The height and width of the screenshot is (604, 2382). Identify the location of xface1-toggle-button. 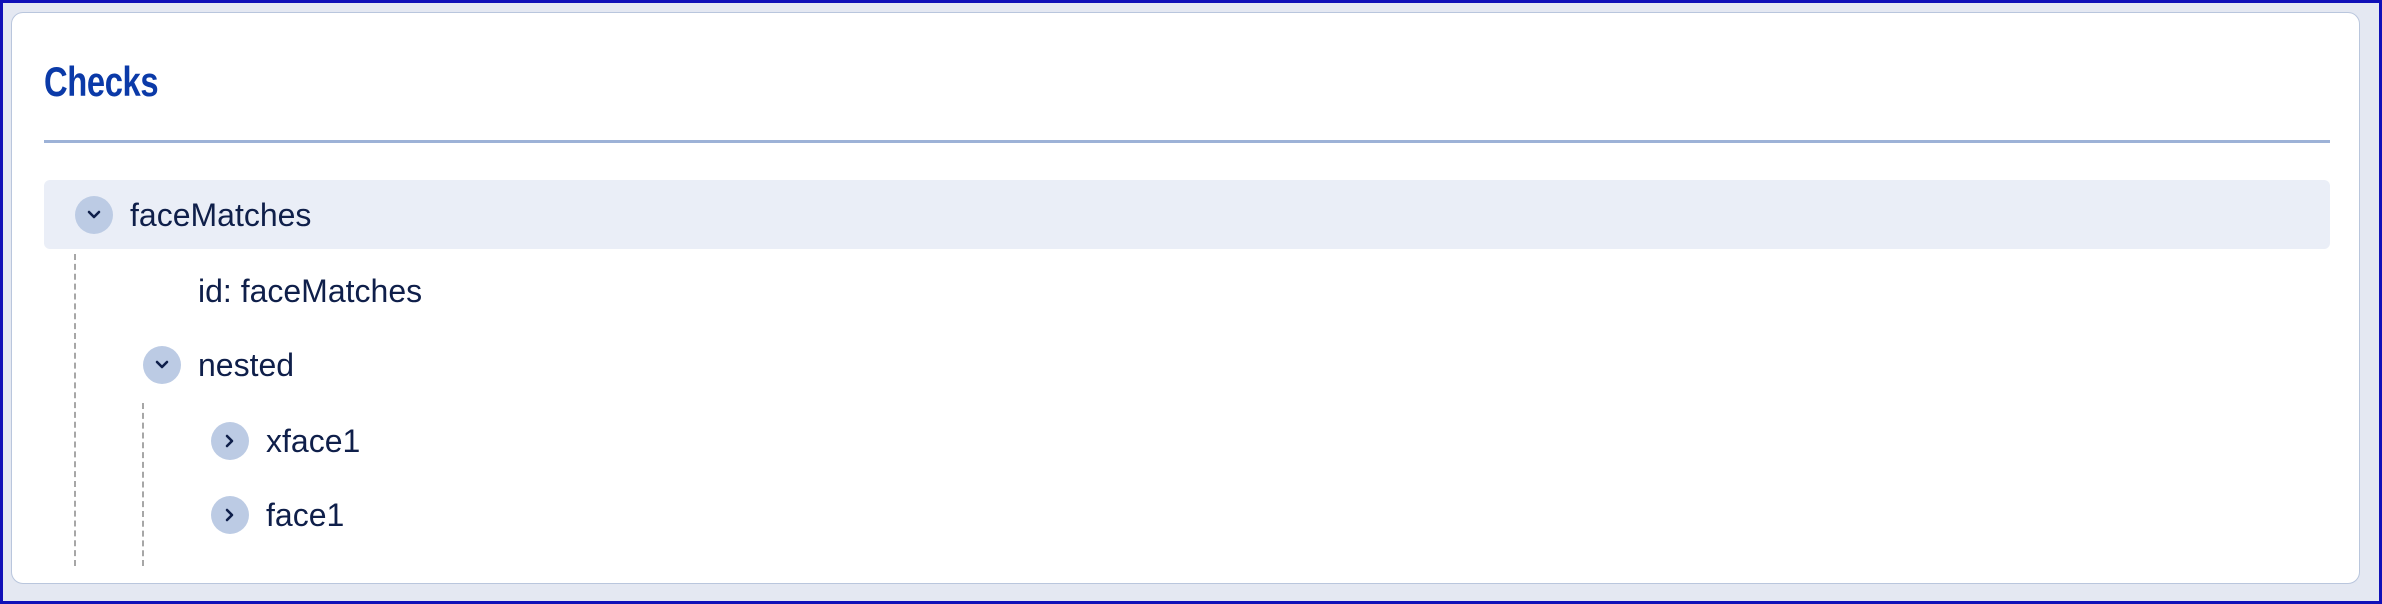
(230, 441).